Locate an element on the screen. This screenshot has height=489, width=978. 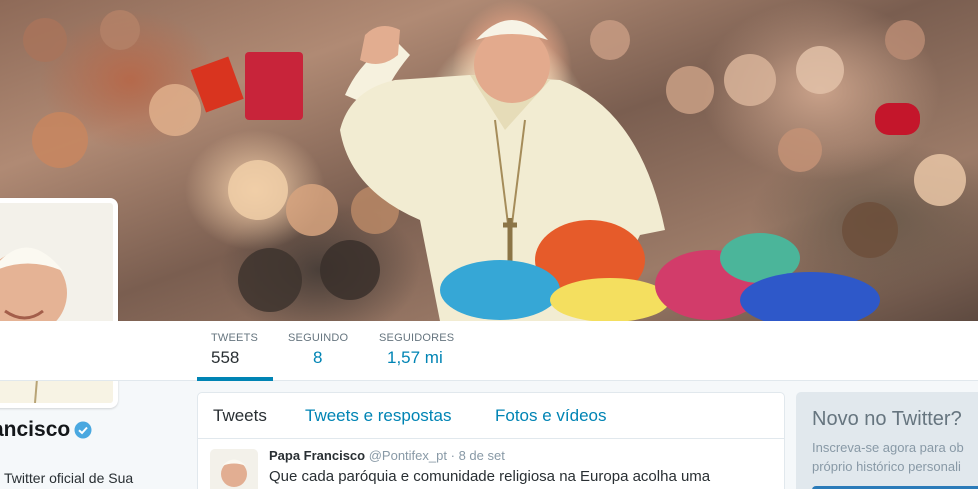
tweet-avatar is located at coordinates (234, 469).